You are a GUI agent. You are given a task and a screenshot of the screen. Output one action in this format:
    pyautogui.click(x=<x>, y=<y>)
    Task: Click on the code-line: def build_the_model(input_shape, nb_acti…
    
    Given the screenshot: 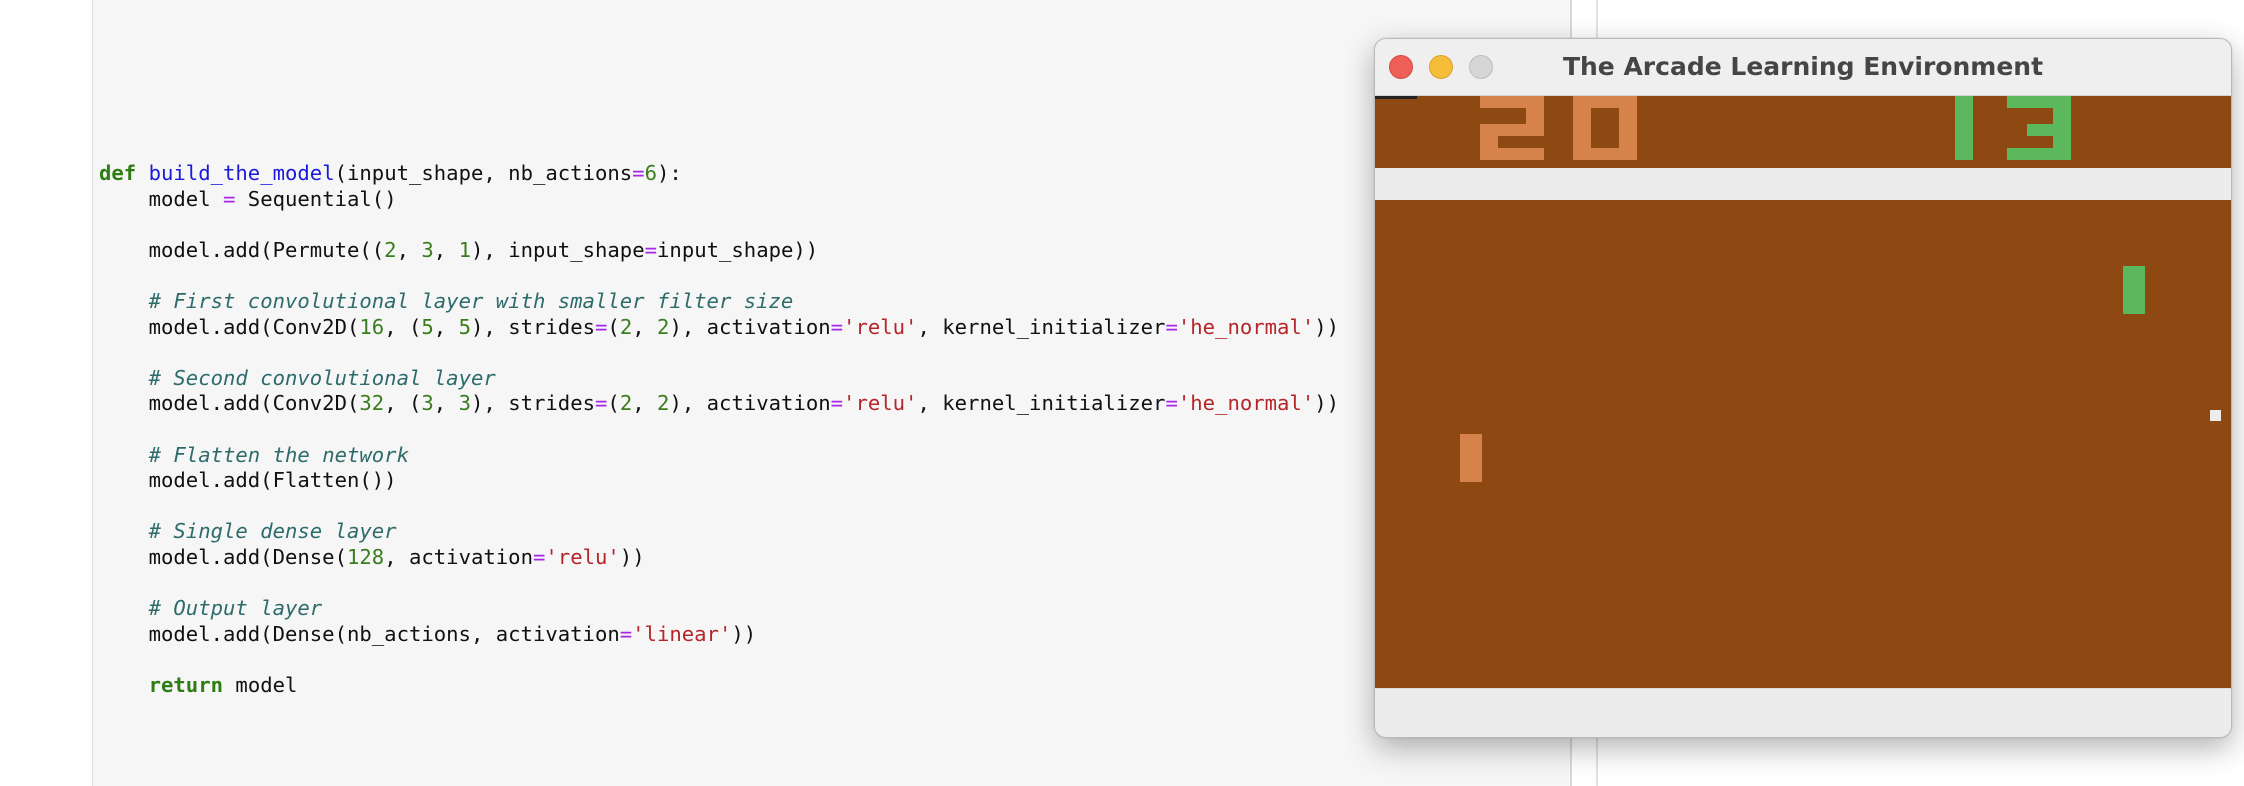 What is the action you would take?
    pyautogui.click(x=390, y=173)
    